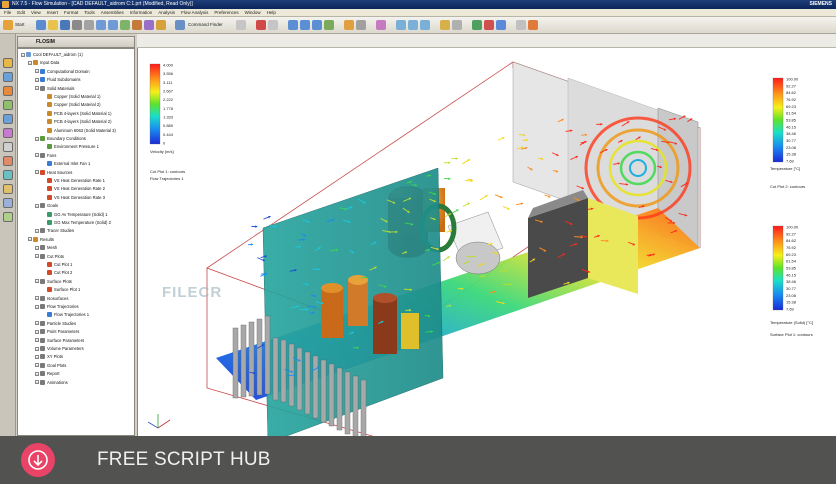  I want to click on menu-information: Information, so click(141, 12).